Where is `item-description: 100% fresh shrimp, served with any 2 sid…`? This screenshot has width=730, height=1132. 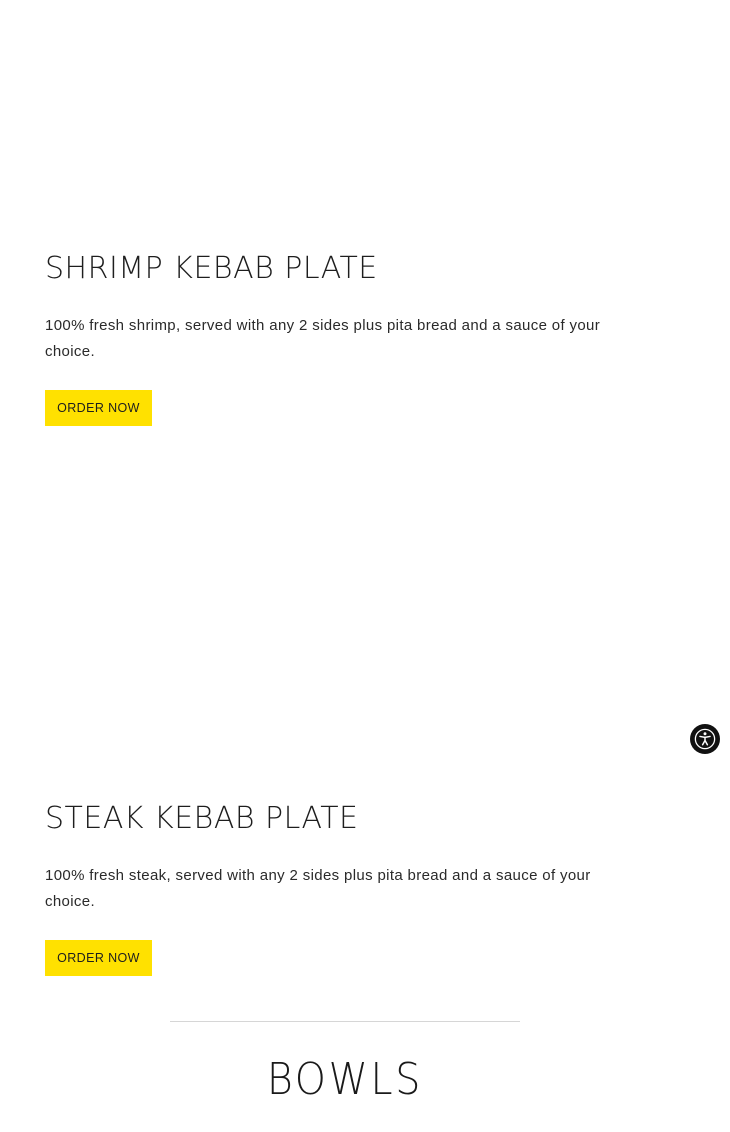 item-description: 100% fresh shrimp, served with any 2 sid… is located at coordinates (323, 338).